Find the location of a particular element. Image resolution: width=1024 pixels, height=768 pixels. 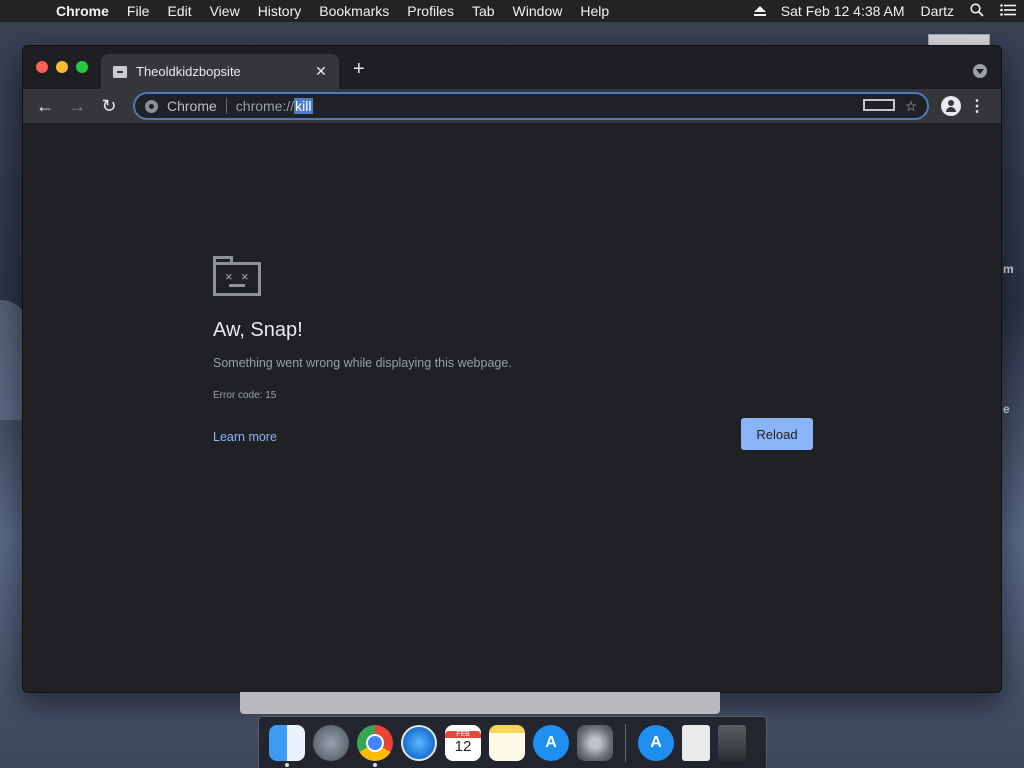

sad-folder-icon: ✕ ✕ is located at coordinates (237, 276).